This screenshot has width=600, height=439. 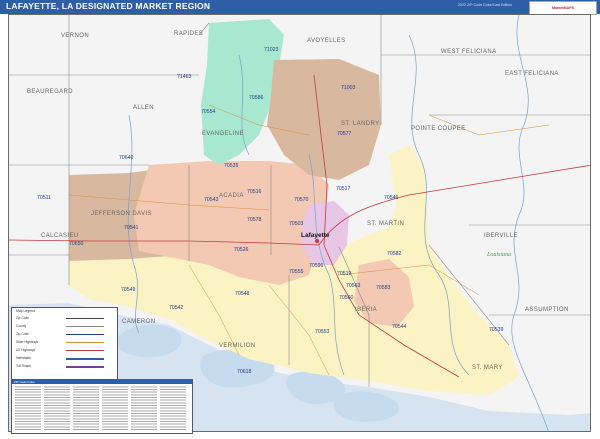 What do you see at coordinates (244, 372) in the screenshot?
I see `zip-label: 70618` at bounding box center [244, 372].